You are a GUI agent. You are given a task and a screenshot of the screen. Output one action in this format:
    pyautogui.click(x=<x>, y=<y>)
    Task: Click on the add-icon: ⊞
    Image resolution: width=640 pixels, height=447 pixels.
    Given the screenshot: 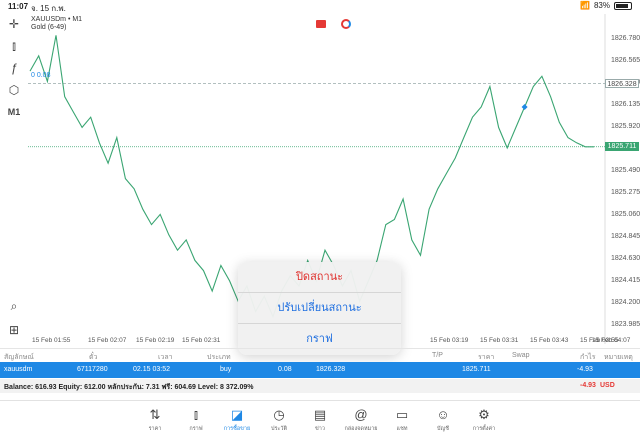 What is the action you would take?
    pyautogui.click(x=14, y=330)
    